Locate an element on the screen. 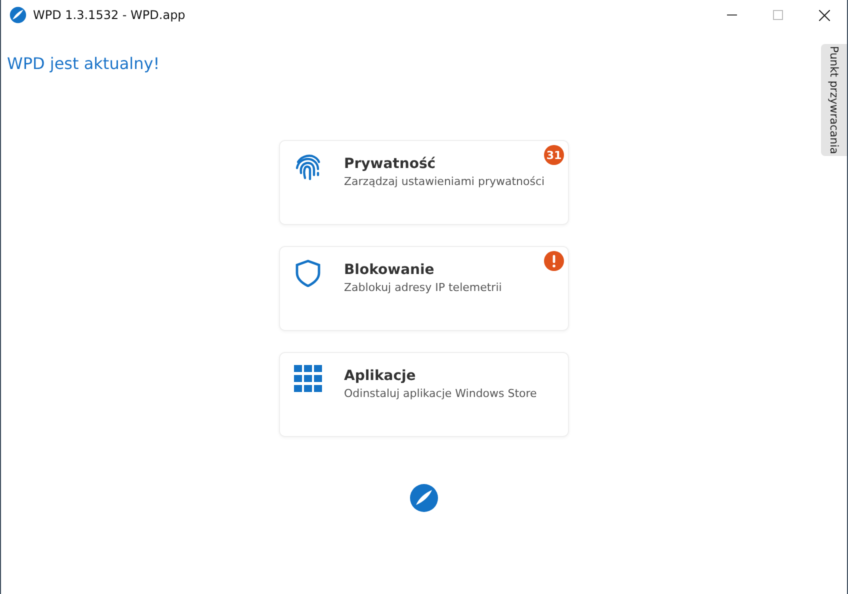 Image resolution: width=848 pixels, height=594 pixels. card-title: Aplikacje is located at coordinates (380, 376).